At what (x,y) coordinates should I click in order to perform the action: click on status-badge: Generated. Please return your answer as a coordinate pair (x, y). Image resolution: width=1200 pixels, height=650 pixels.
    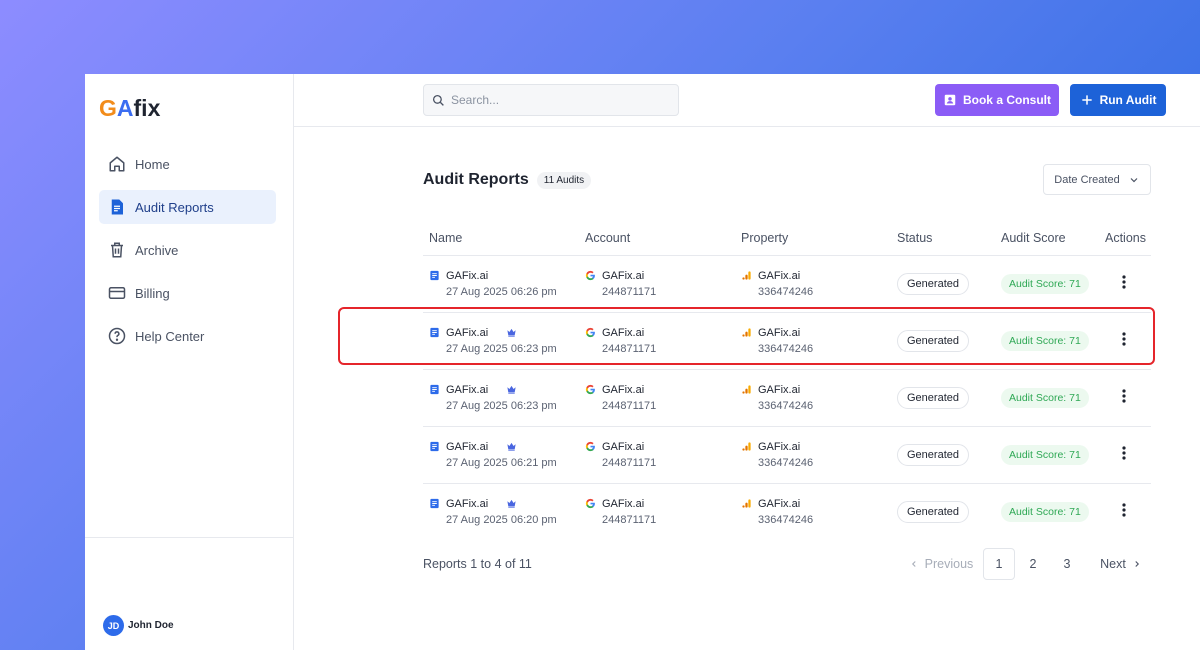
    Looking at the image, I should click on (933, 397).